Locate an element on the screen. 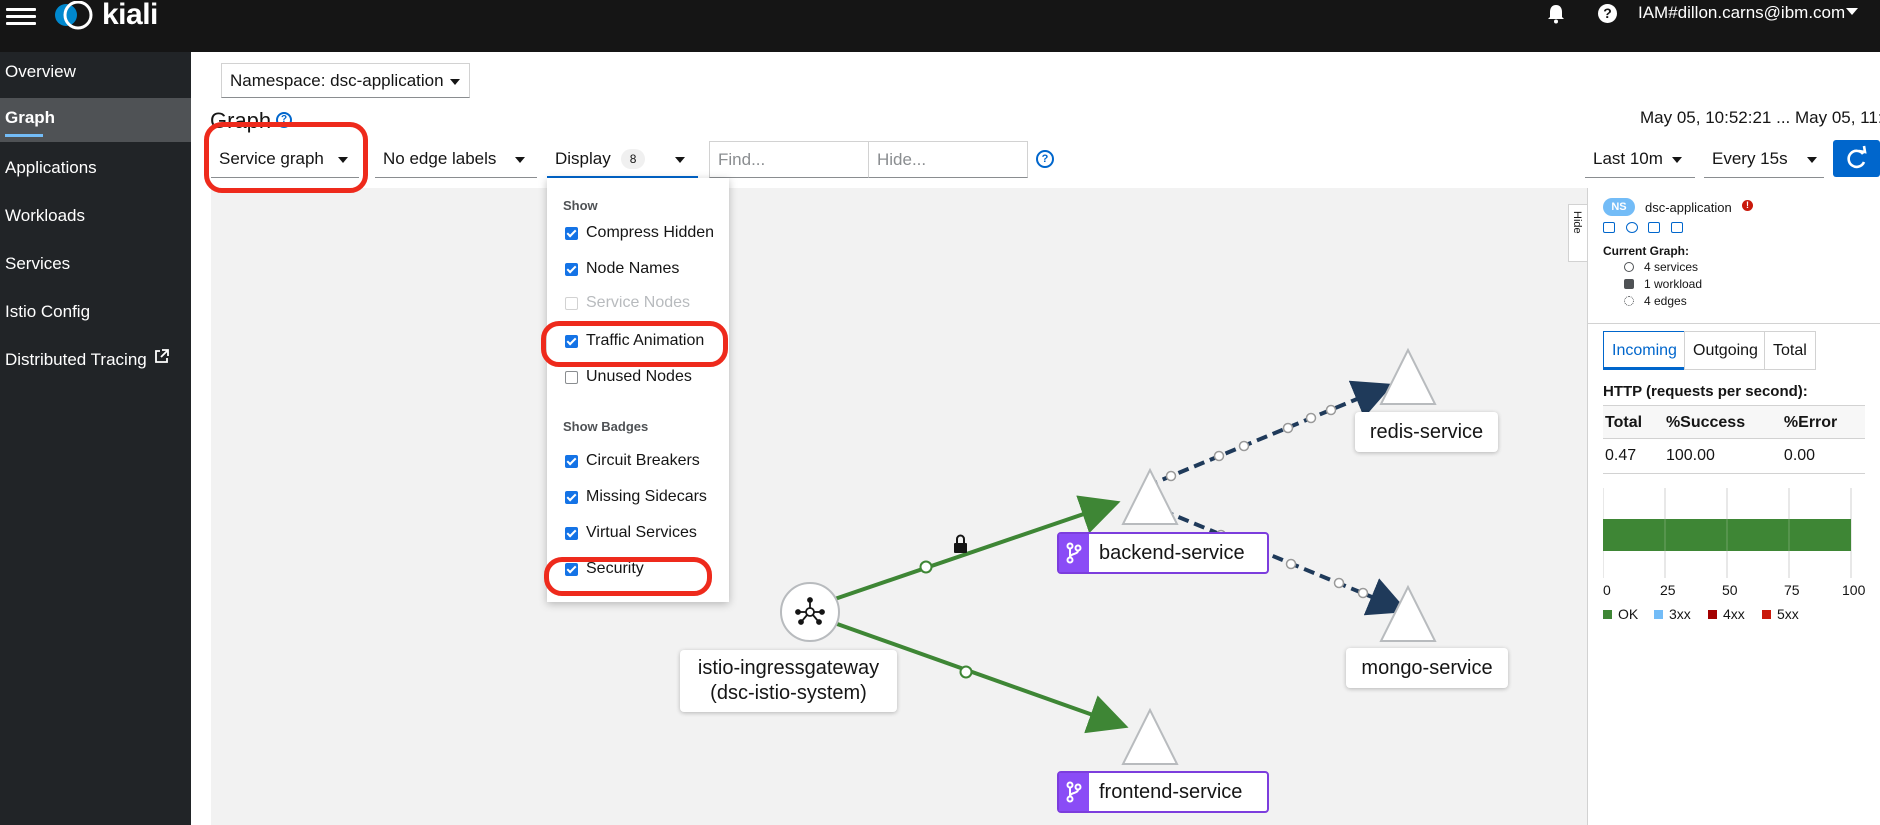  option-virtual-services: Virtual Services is located at coordinates (631, 533).